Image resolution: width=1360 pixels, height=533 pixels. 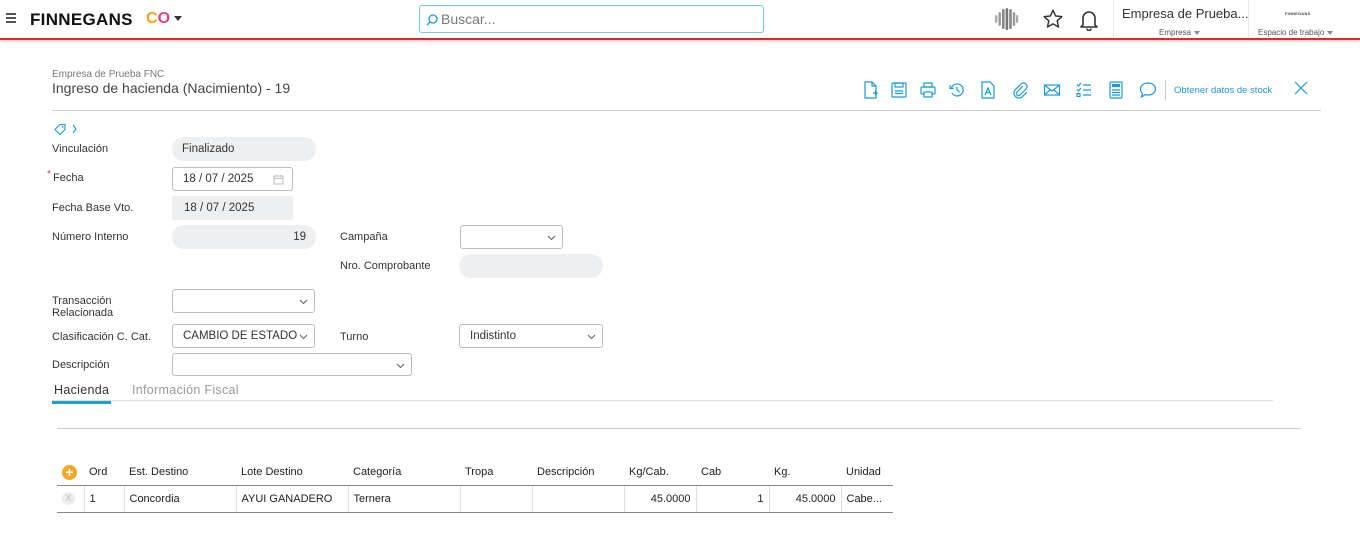 I want to click on column-header: Ord, so click(x=104, y=473).